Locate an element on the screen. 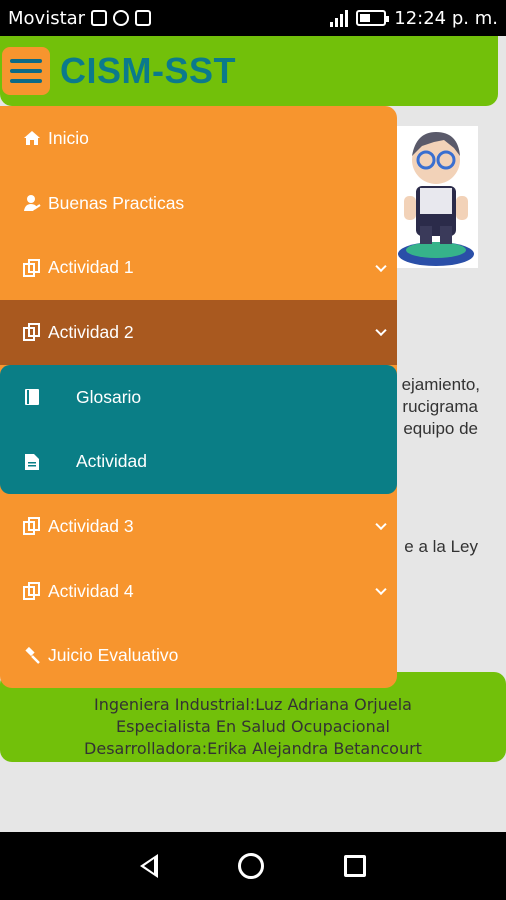 This screenshot has width=506, height=900. carrier-name: Movistar is located at coordinates (47, 18).